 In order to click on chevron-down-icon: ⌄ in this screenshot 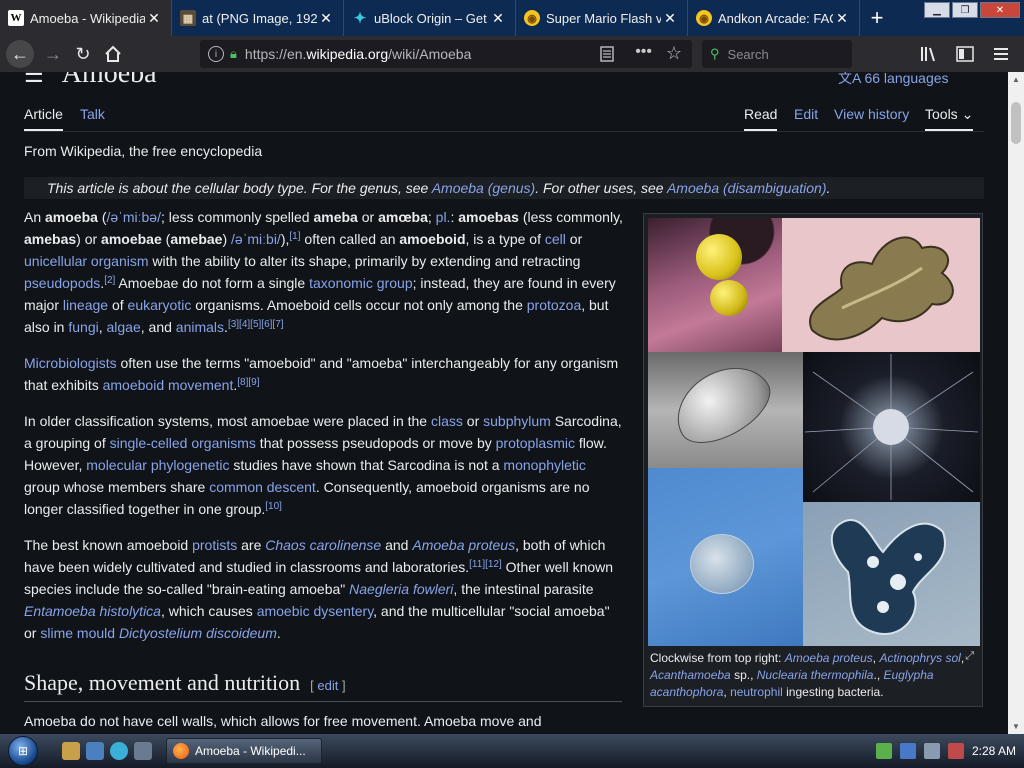, I will do `click(967, 114)`.